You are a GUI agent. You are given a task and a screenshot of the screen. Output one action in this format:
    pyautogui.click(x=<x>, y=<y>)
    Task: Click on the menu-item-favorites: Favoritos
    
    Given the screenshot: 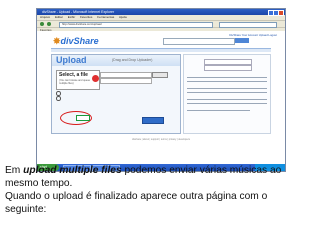 What is the action you would take?
    pyautogui.click(x=86, y=17)
    